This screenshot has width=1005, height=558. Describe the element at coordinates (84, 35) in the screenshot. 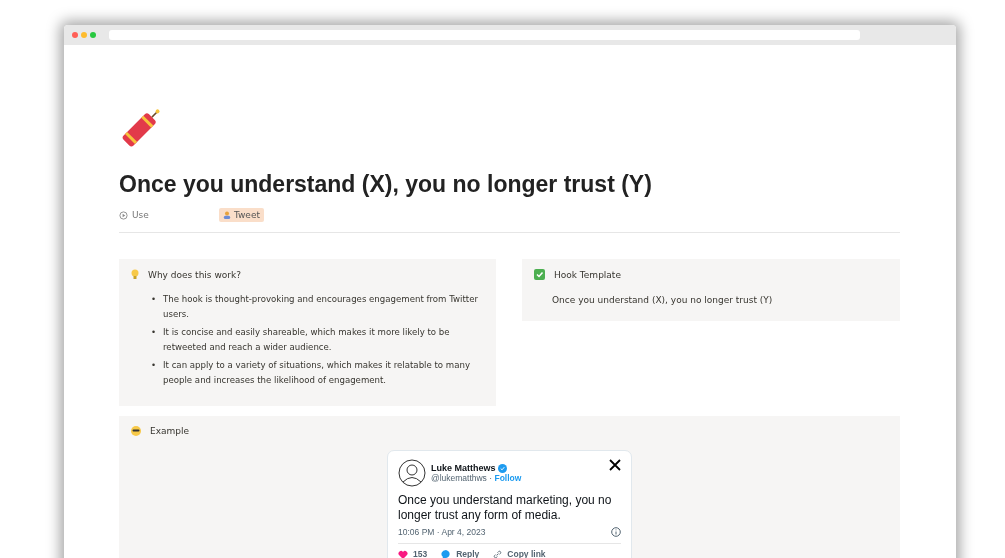

I see `minimize-icon` at that location.